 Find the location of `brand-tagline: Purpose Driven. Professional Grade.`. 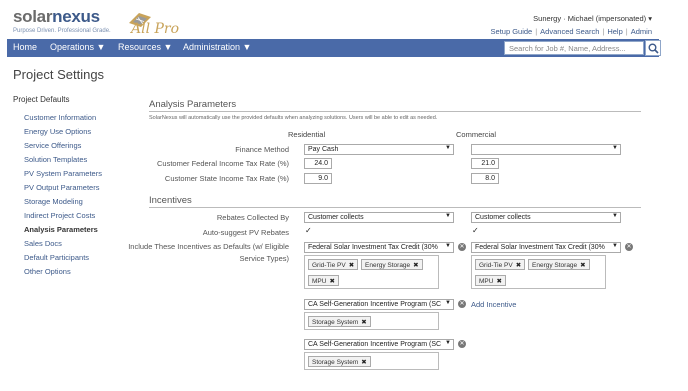

brand-tagline: Purpose Driven. Professional Grade. is located at coordinates (62, 31).